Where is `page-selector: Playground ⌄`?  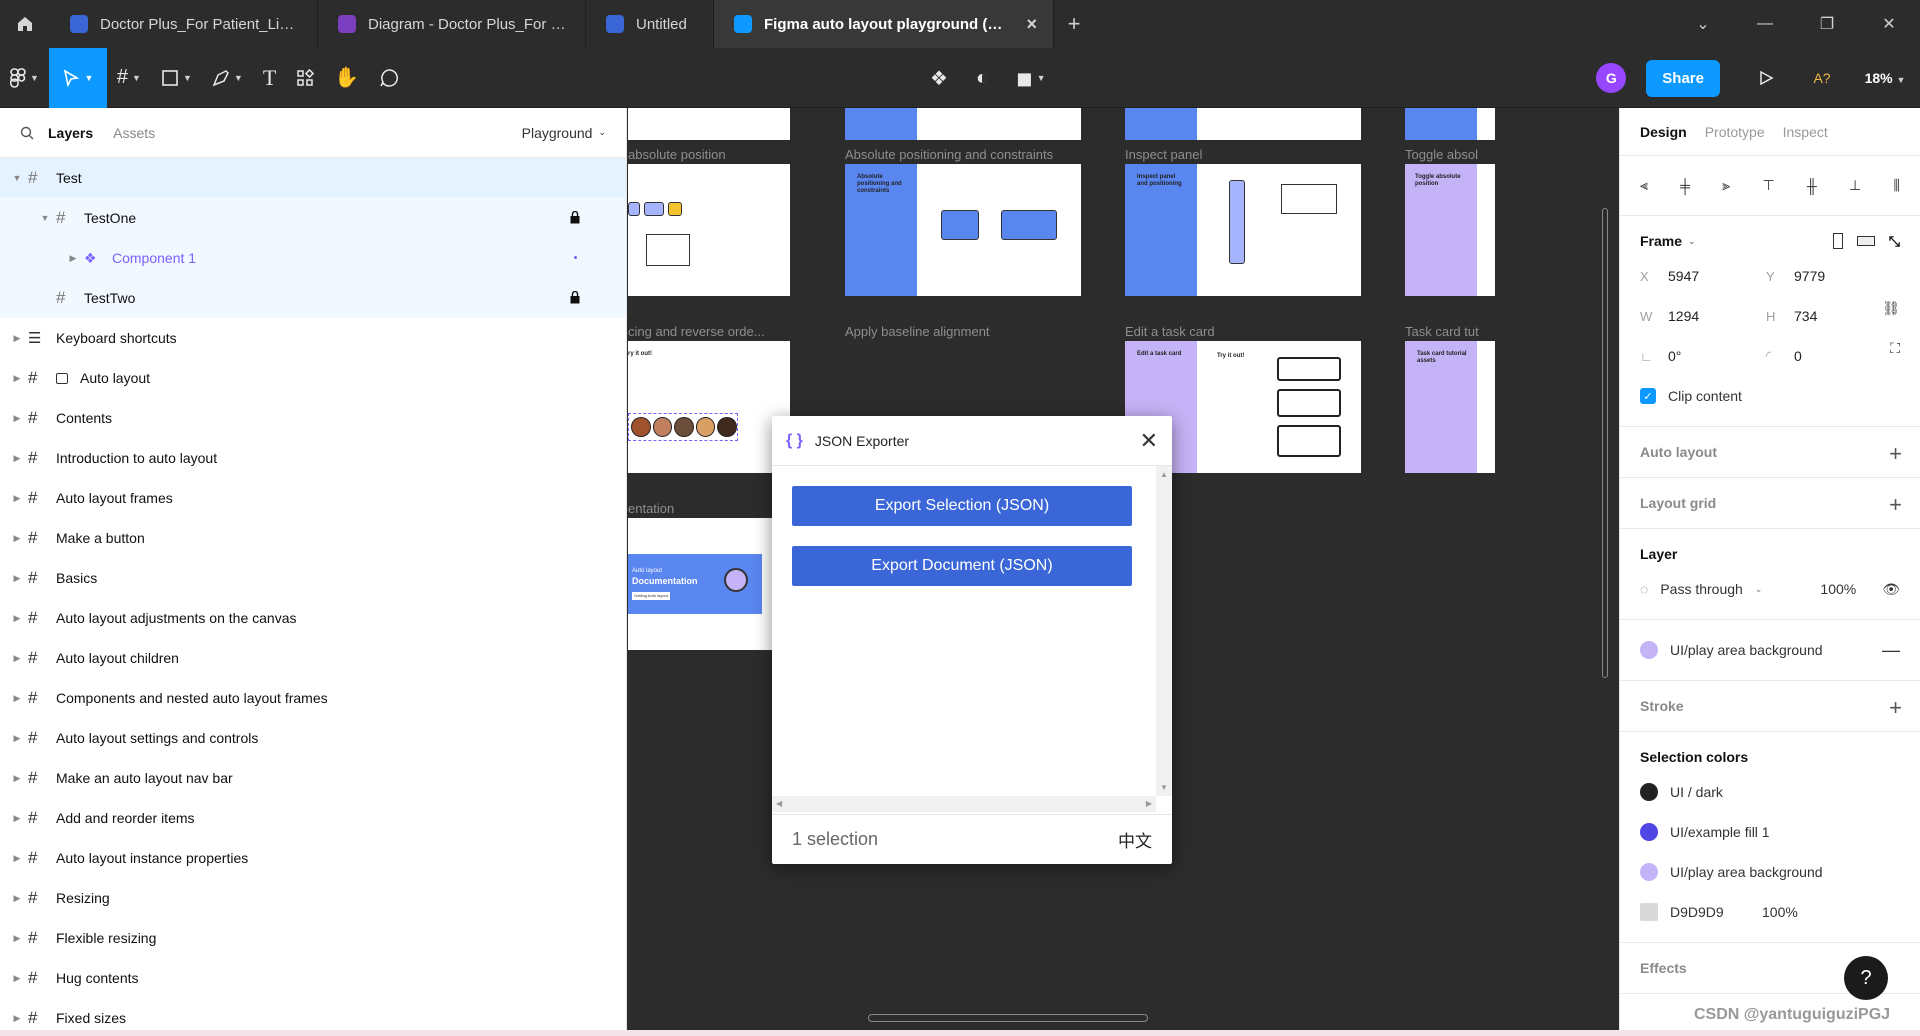
page-selector: Playground ⌄ is located at coordinates (564, 133).